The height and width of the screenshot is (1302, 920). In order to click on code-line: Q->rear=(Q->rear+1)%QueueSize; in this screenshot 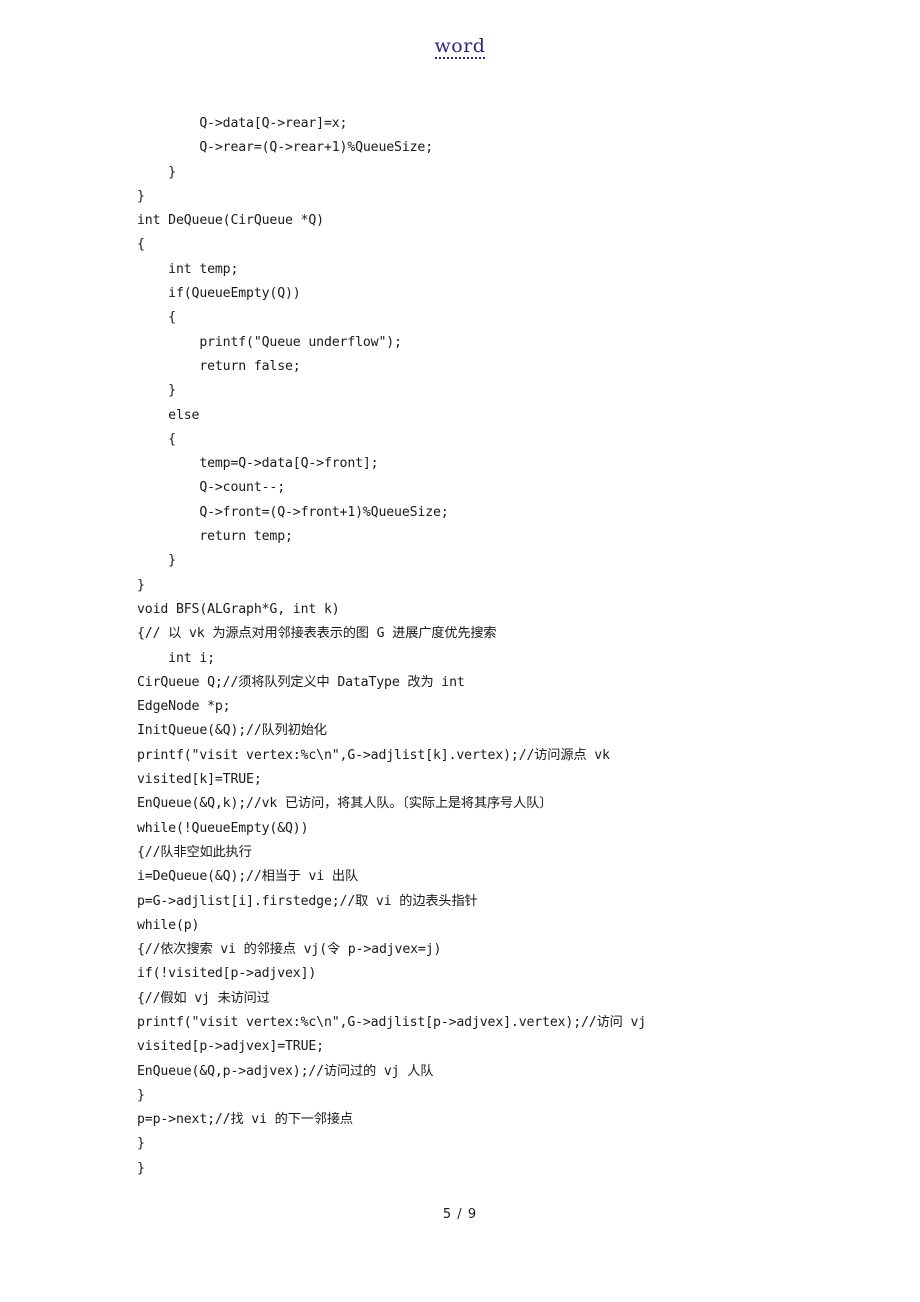, I will do `click(285, 148)`.